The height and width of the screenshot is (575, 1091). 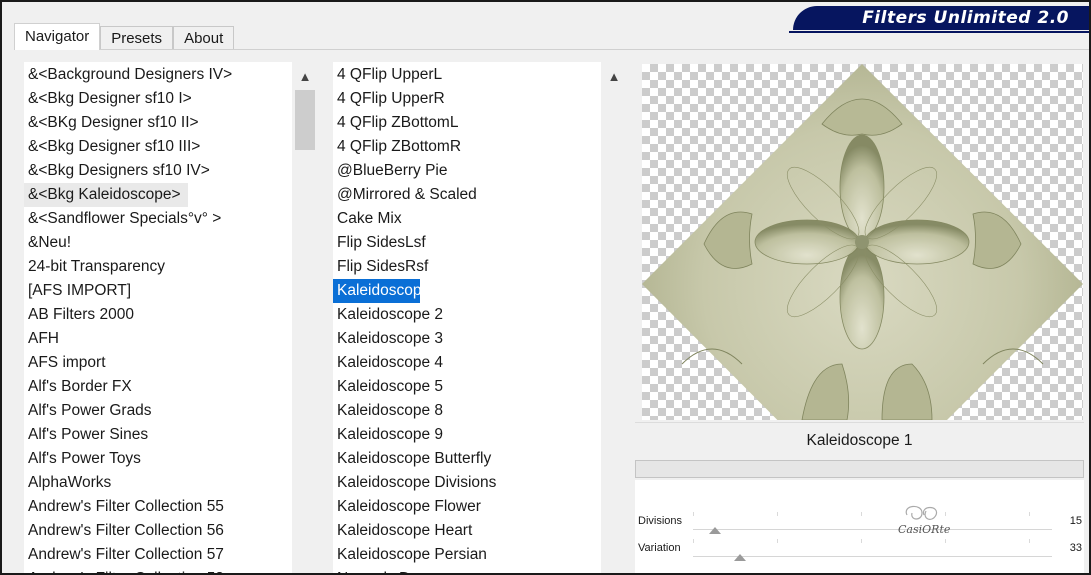 I want to click on param-label: Variation, so click(x=659, y=548).